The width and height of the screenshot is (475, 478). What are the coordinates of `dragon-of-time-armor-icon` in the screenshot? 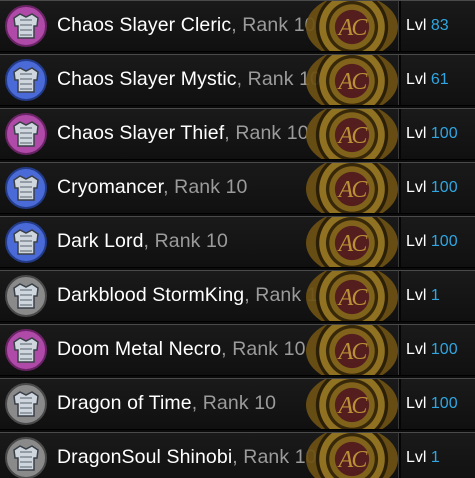 It's located at (26, 404).